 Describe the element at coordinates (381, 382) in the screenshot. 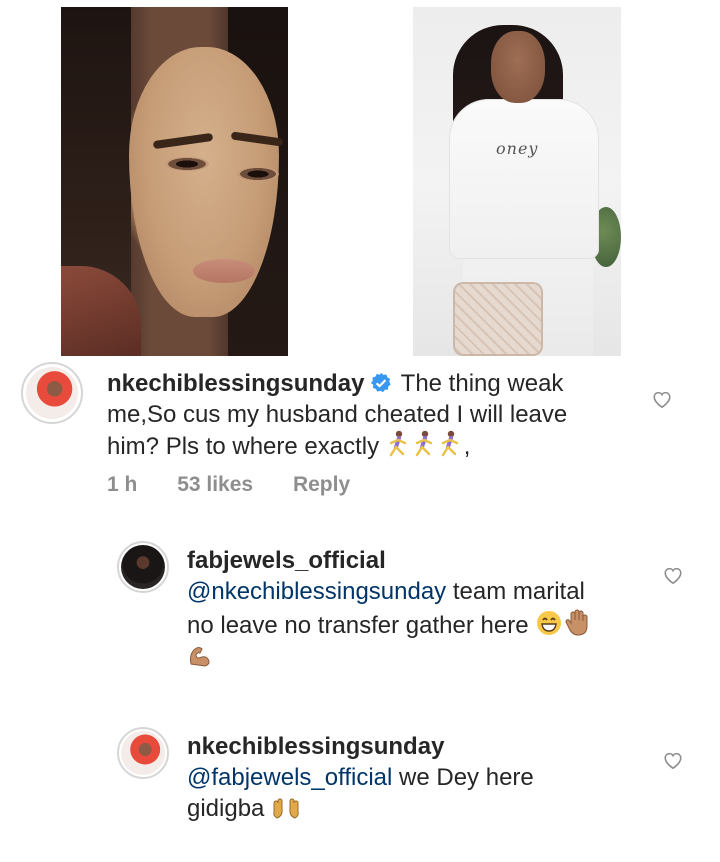

I see `verified-badge-icon` at that location.